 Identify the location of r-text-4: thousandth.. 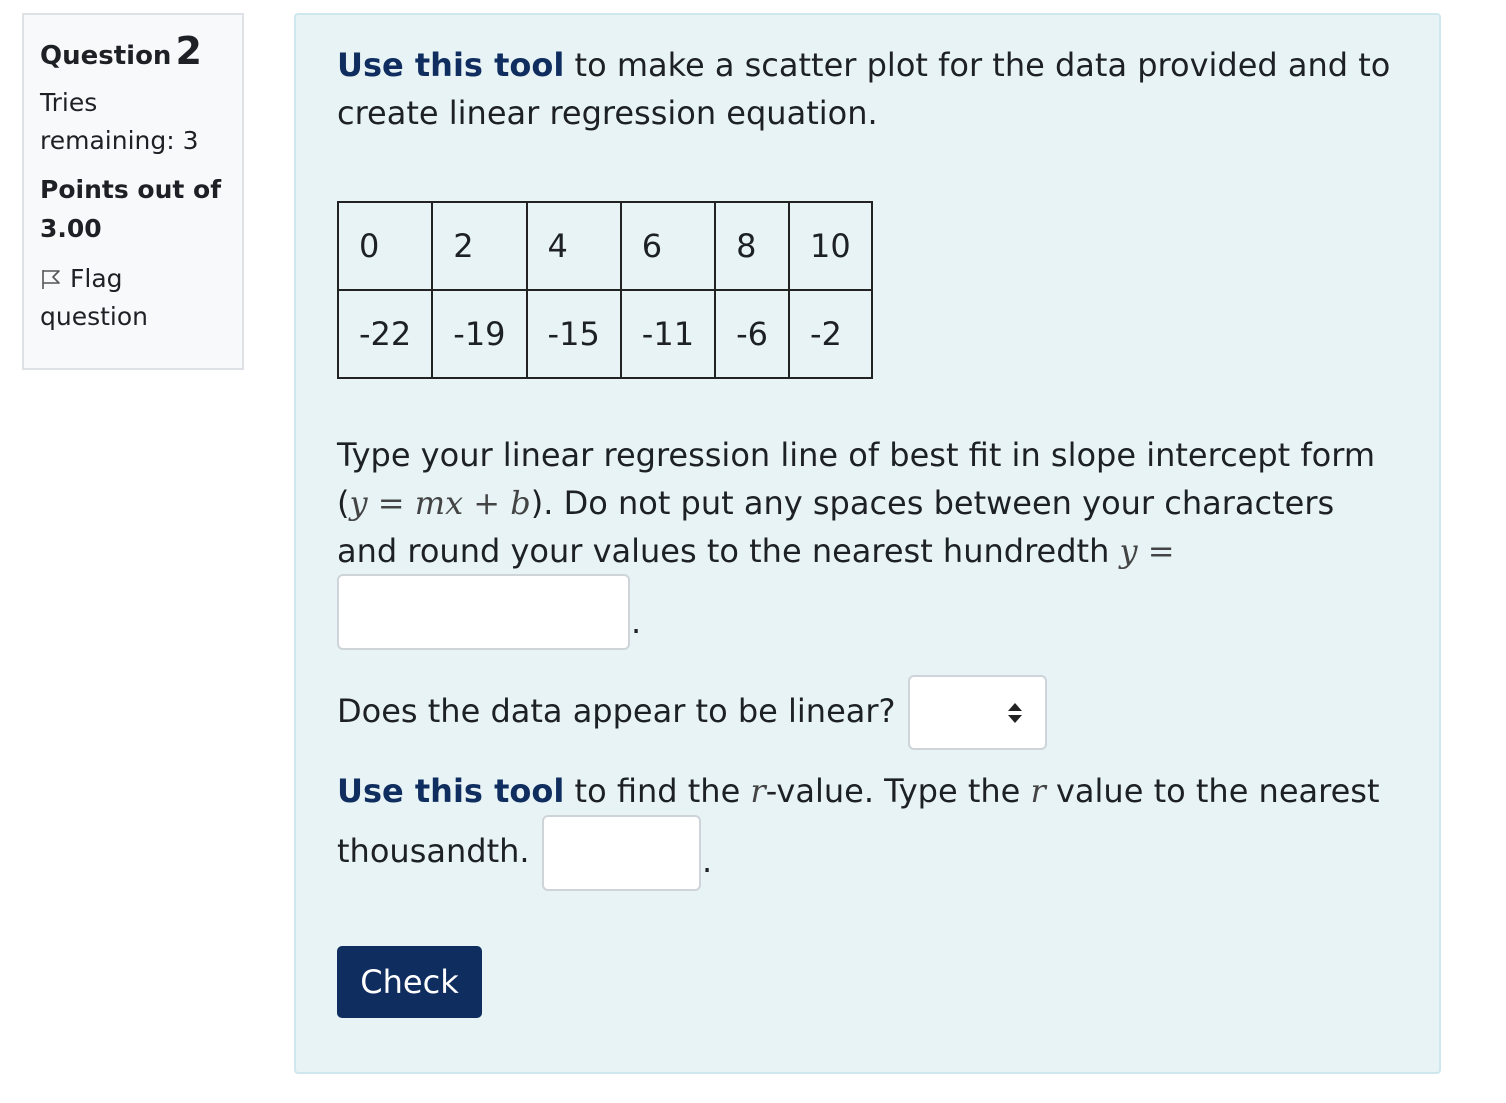
(433, 851).